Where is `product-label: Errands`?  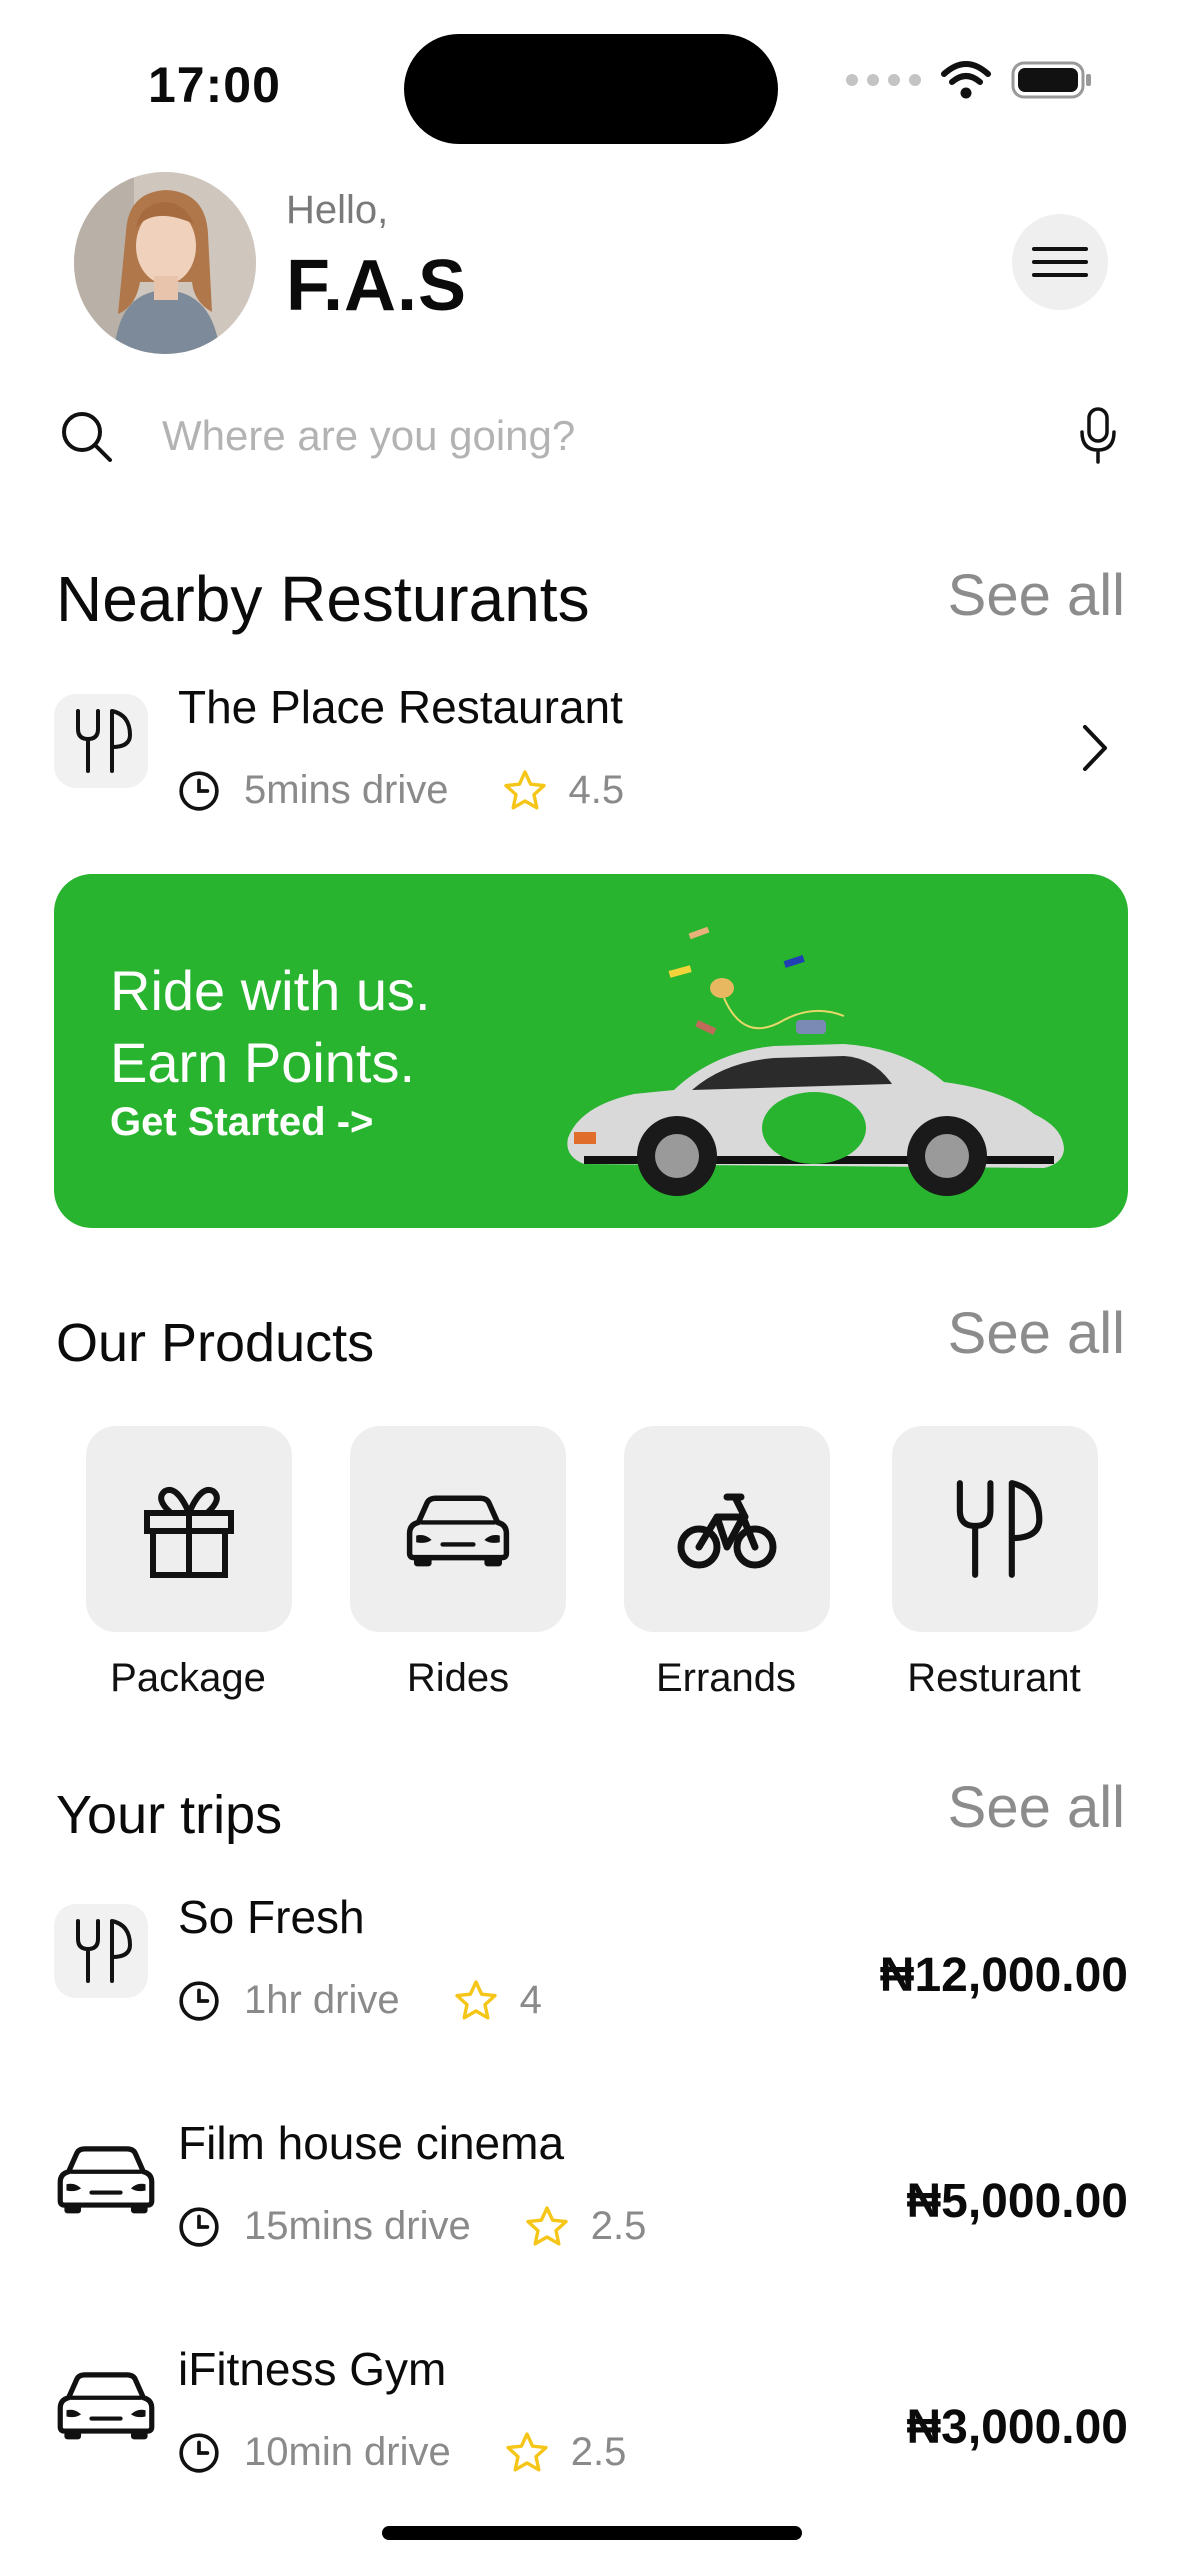
product-label: Errands is located at coordinates (726, 1678).